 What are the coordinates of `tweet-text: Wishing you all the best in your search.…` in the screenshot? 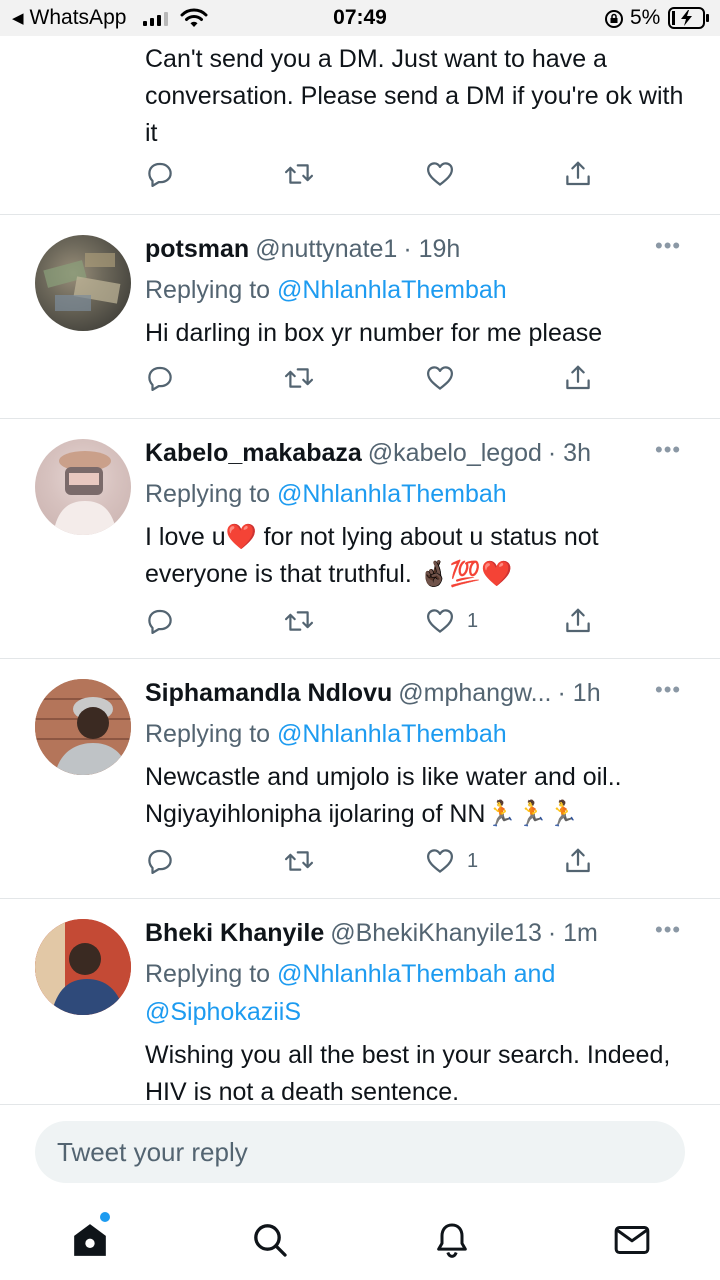 It's located at (408, 1072).